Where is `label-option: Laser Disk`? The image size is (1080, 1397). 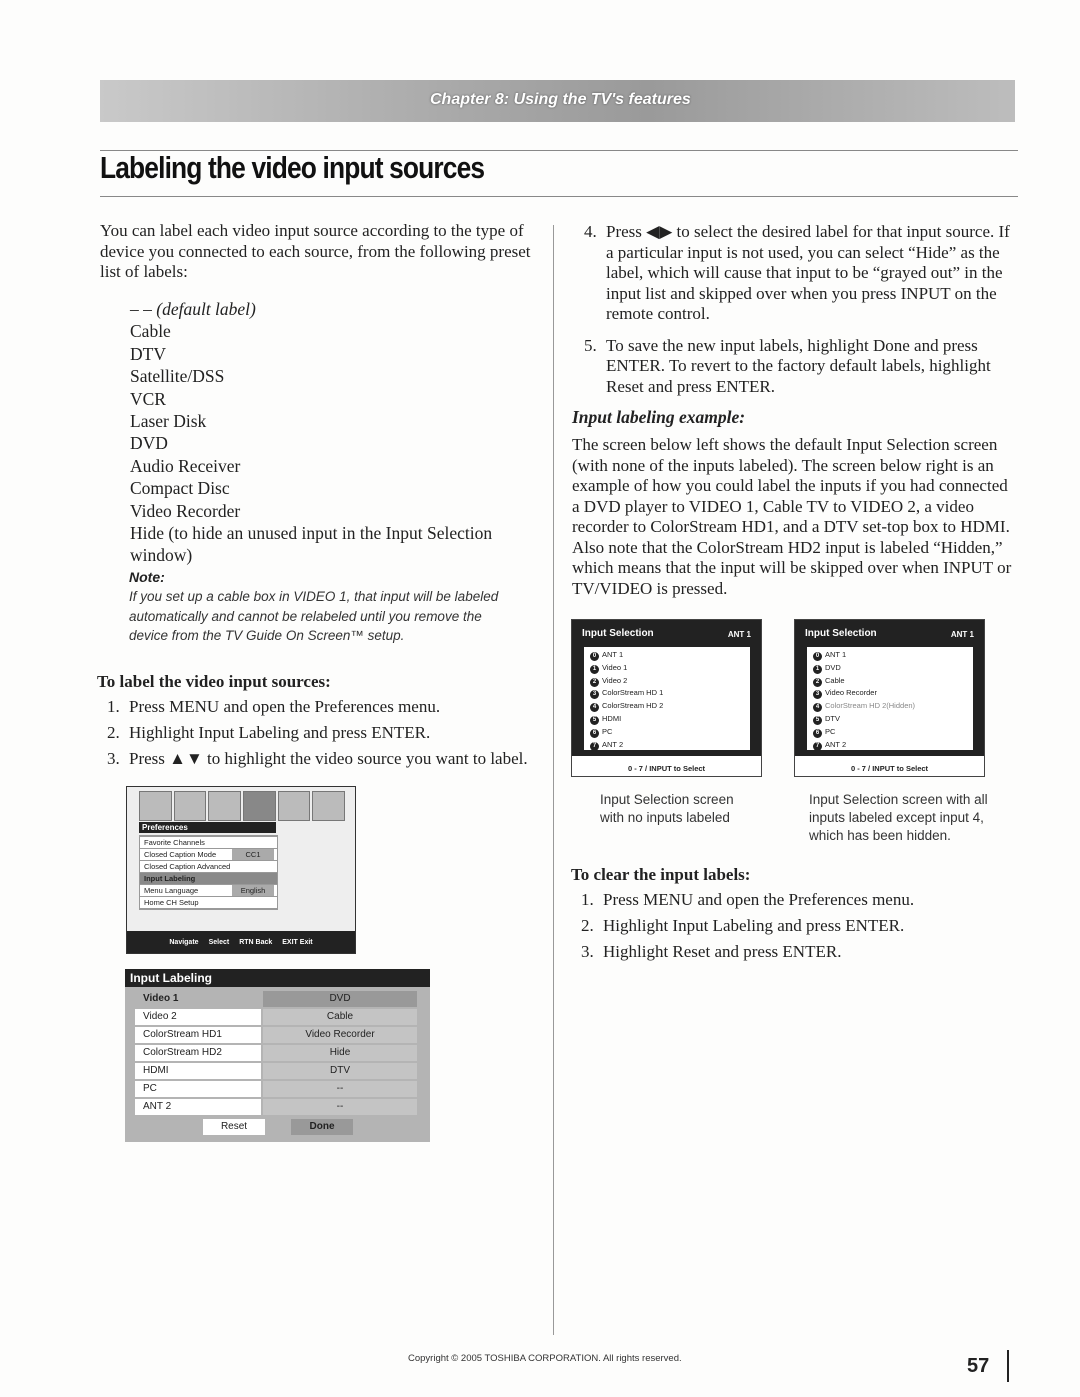
label-option: Laser Disk is located at coordinates (168, 421).